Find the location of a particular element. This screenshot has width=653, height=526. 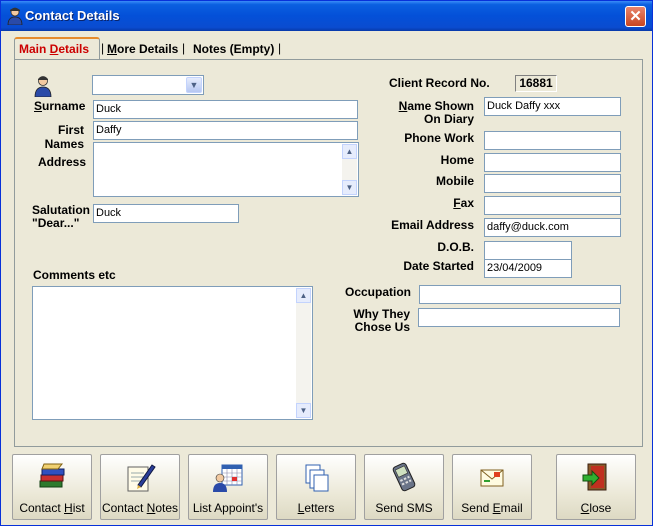

occupation-label: Occupation is located at coordinates (378, 292).